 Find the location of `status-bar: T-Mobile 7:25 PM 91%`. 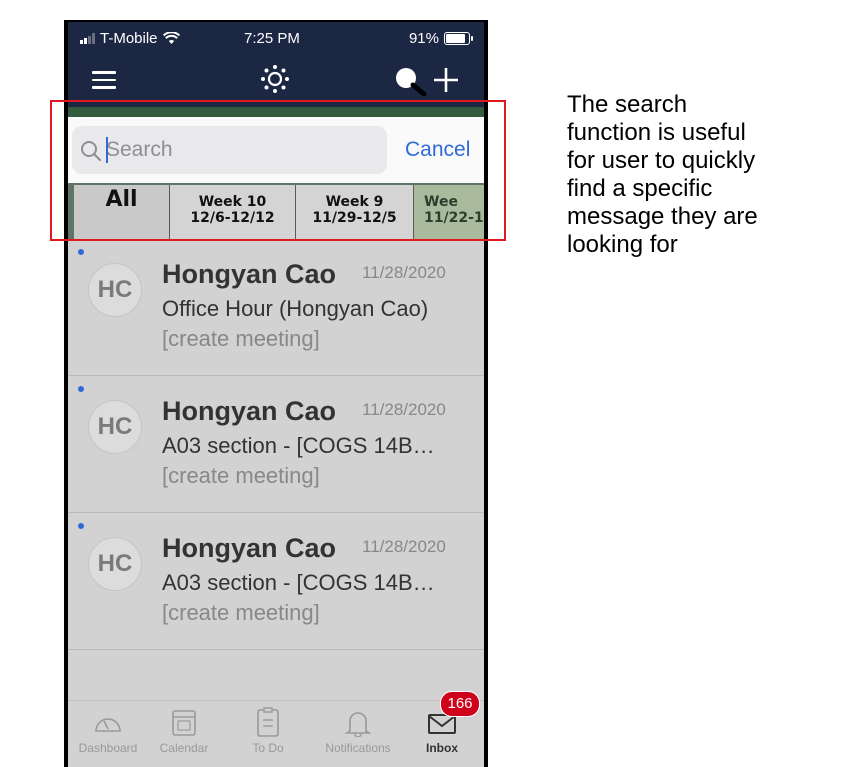

status-bar: T-Mobile 7:25 PM 91% is located at coordinates (276, 38).